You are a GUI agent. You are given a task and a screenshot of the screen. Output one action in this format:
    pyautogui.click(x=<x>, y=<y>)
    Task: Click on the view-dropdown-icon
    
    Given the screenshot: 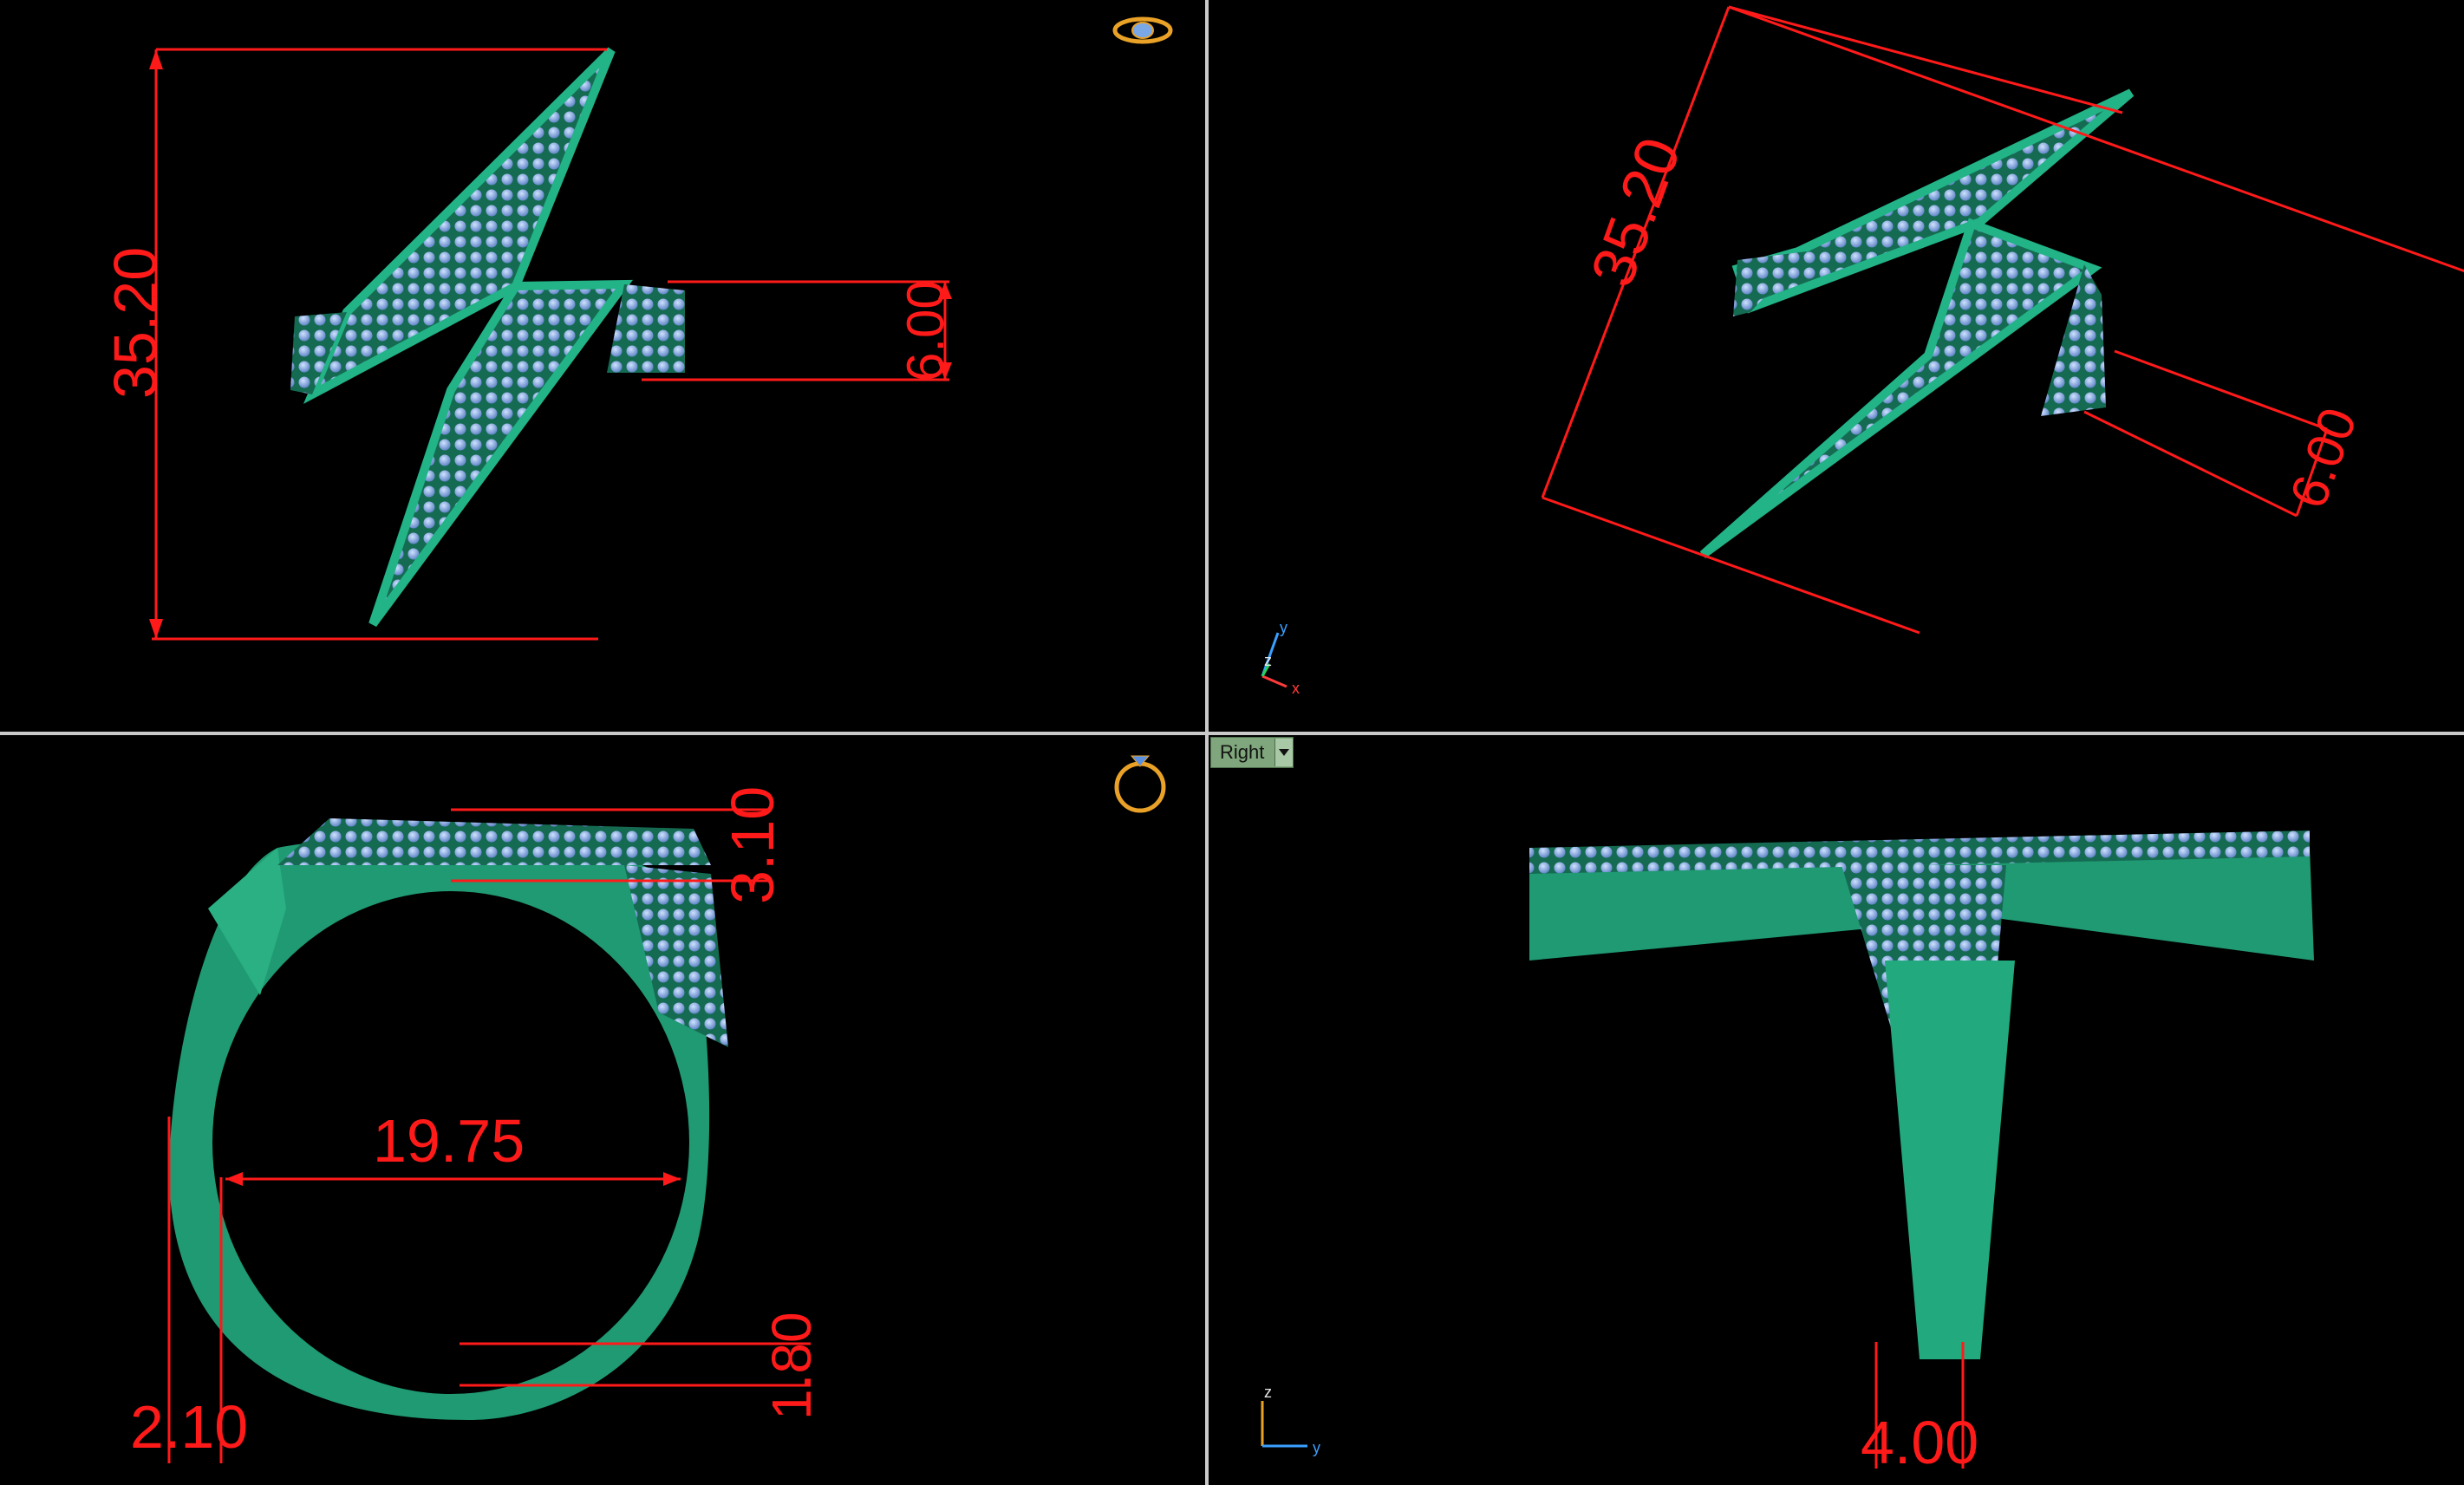 What is the action you would take?
    pyautogui.click(x=1284, y=753)
    